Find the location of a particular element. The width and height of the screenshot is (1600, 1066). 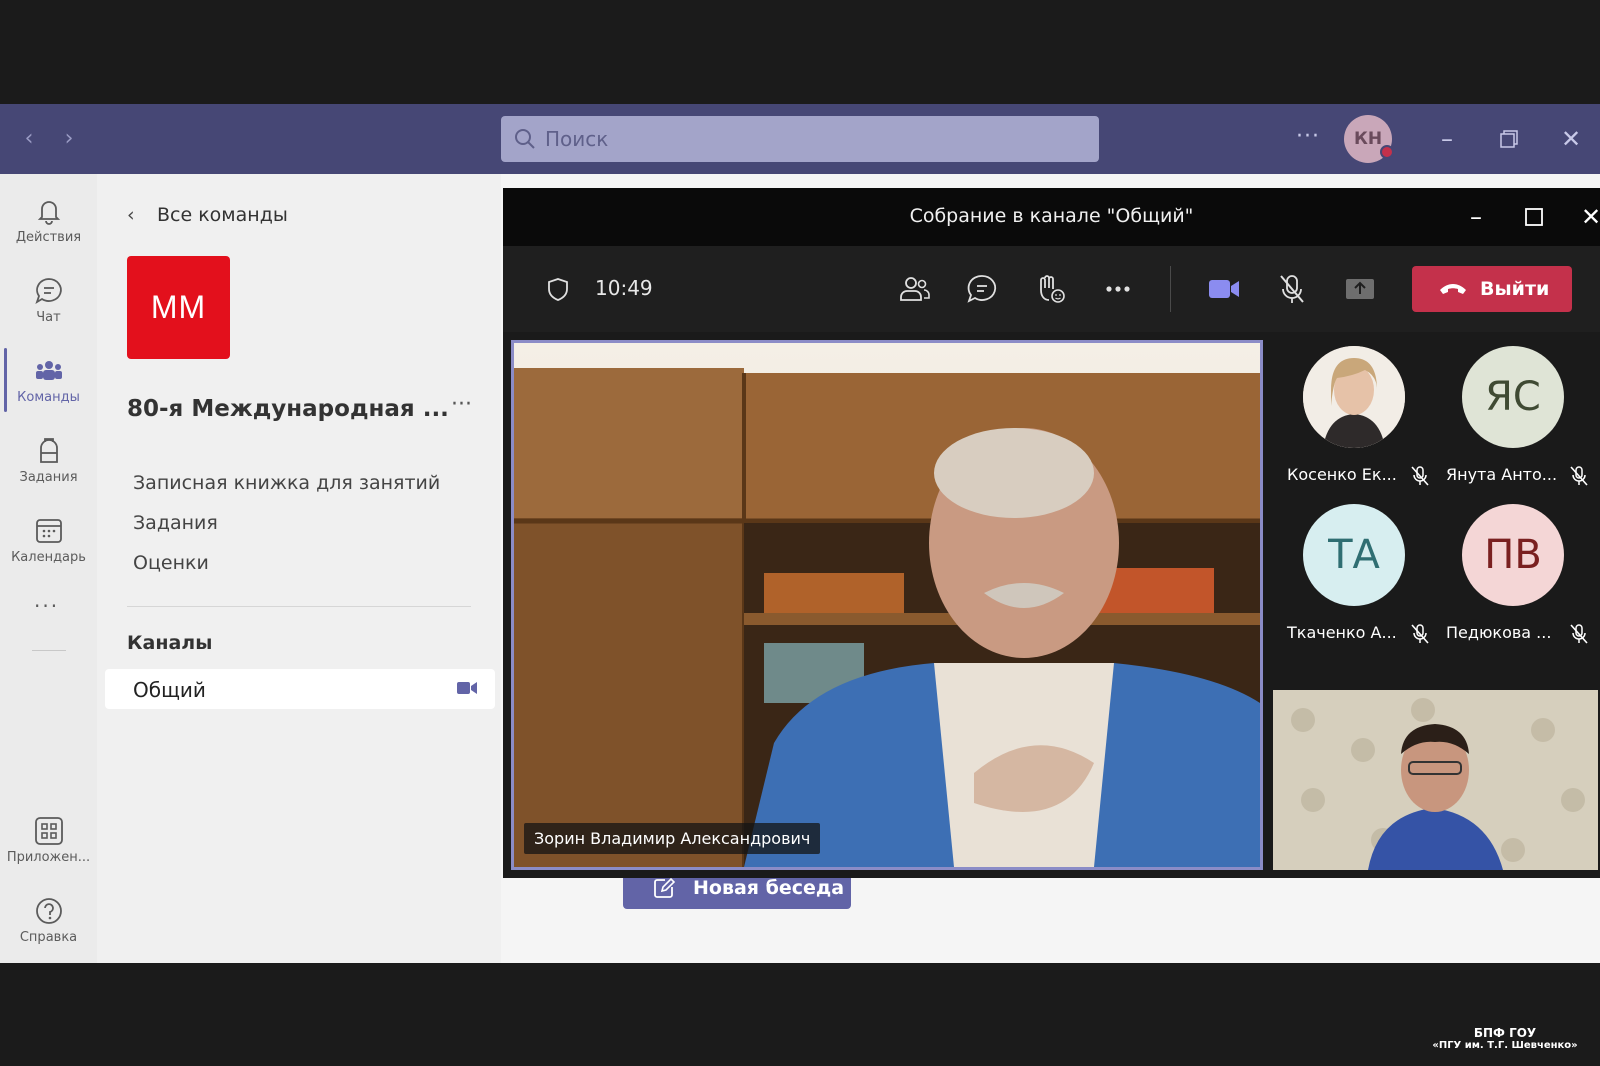

raise-hand-icon is located at coordinates (1050, 289).